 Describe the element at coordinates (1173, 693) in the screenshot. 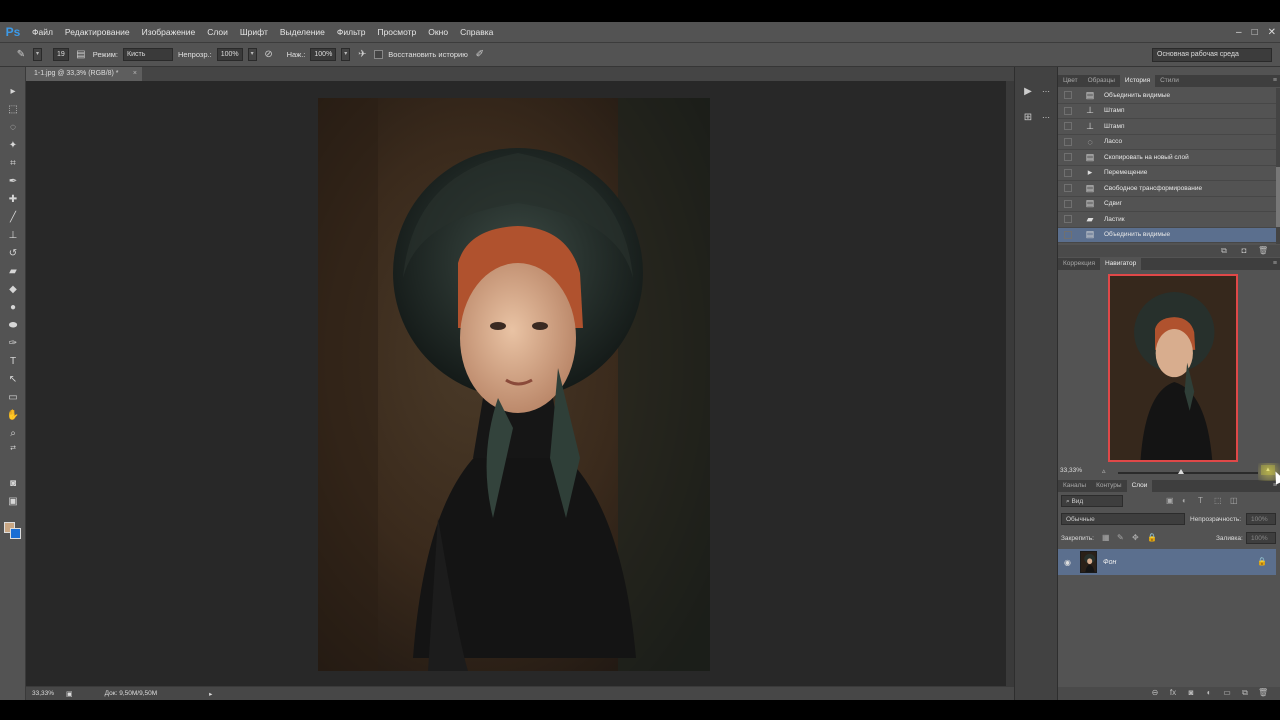

I see `layer-style-icon: fx` at that location.